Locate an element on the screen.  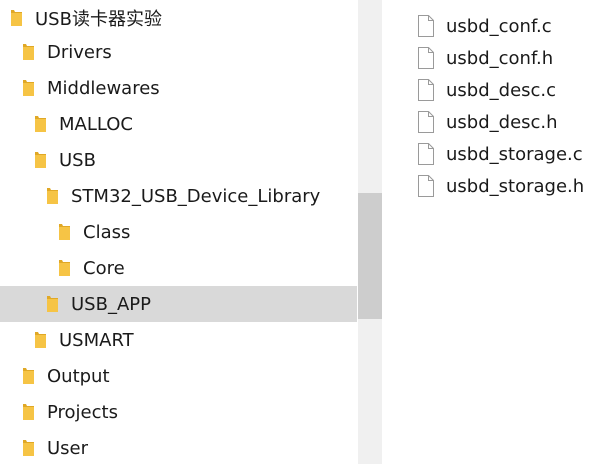
tree-item-usb: USB is located at coordinates (178, 160).